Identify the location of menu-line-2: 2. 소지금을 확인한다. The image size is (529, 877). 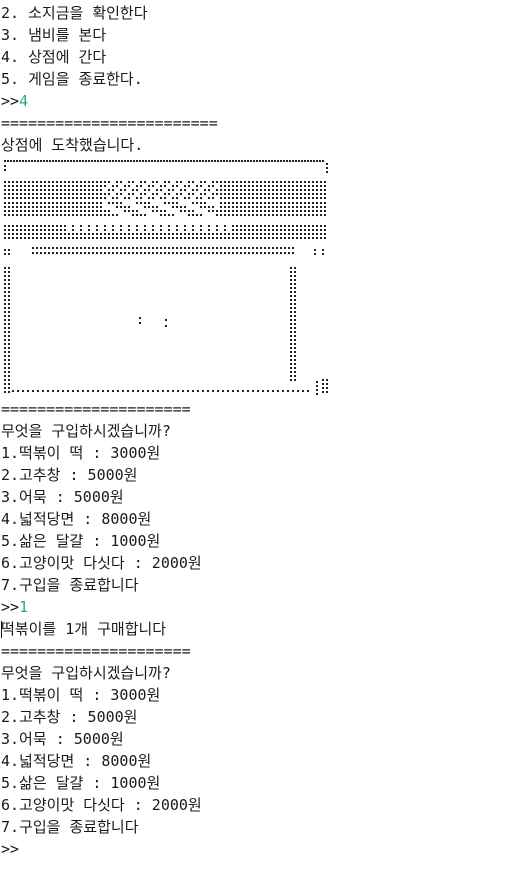
(74, 13).